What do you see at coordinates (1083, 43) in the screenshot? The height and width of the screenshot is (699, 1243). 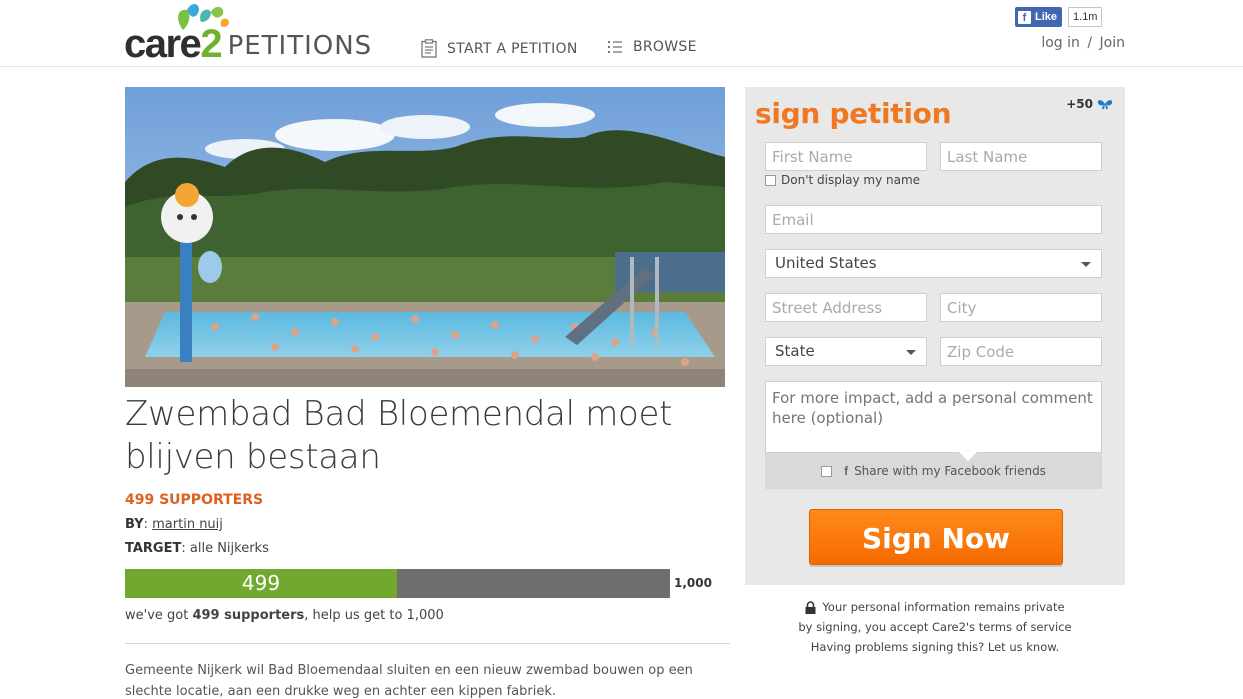 I see `auth-links: log in / Join` at bounding box center [1083, 43].